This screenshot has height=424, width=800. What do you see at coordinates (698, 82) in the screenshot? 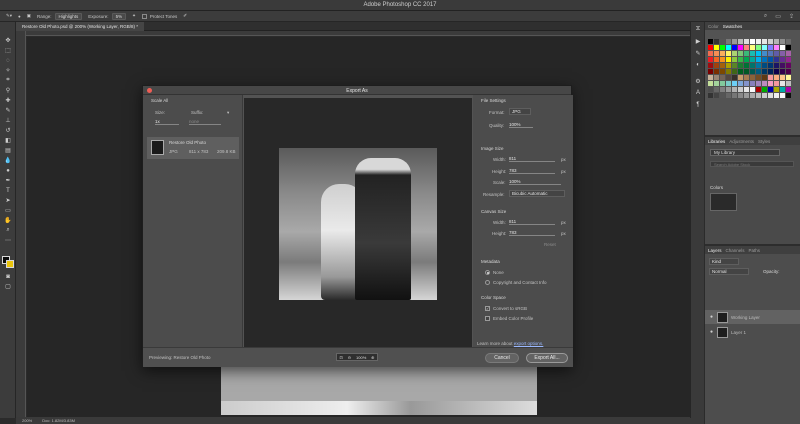
I see `properties-icon: ⚙` at bounding box center [698, 82].